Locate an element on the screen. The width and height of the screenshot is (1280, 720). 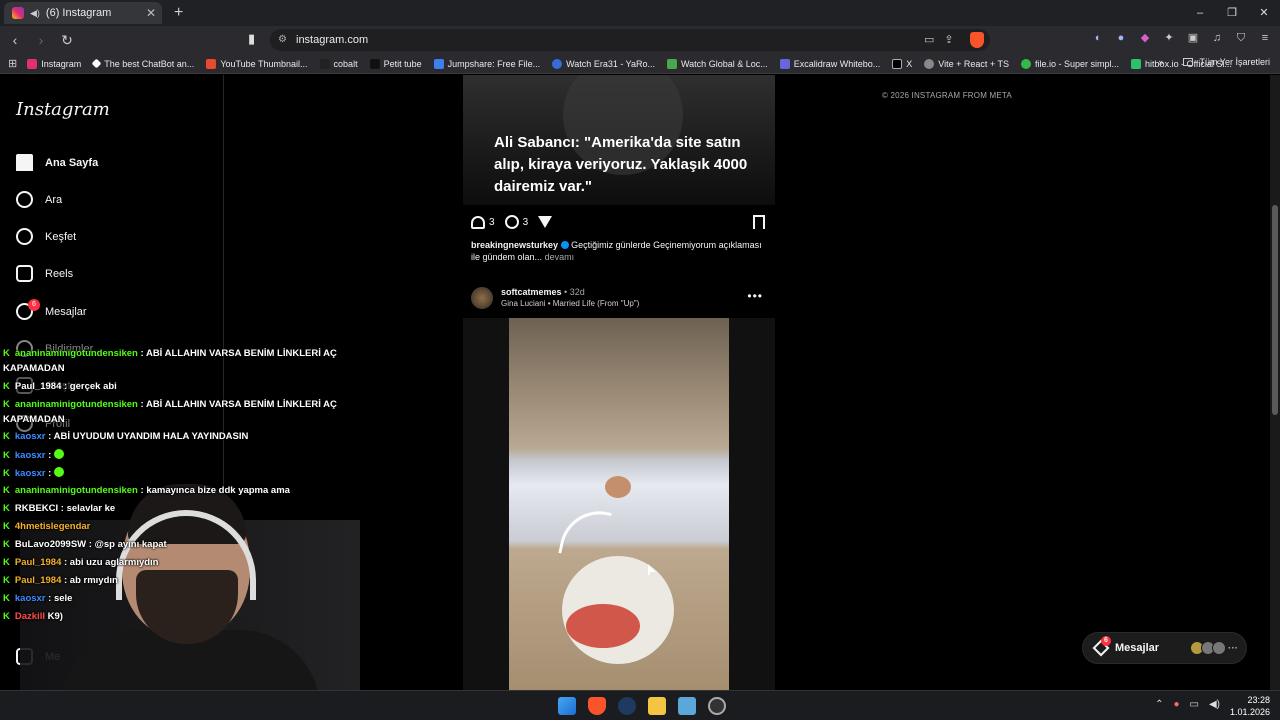
like-button: 3 is located at coordinates (483, 222).